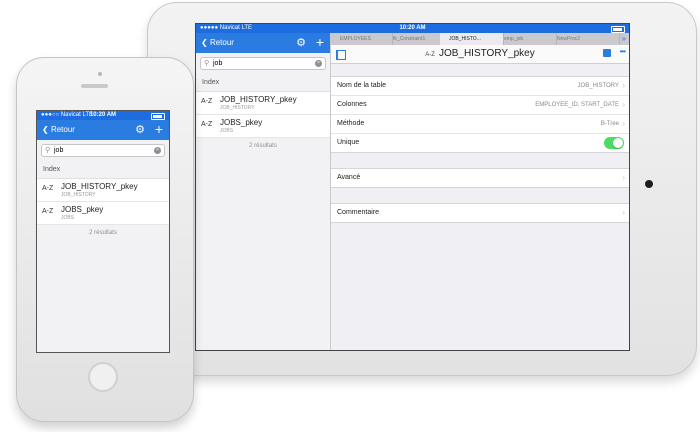 This screenshot has height=432, width=700. I want to click on home-button, so click(103, 377).